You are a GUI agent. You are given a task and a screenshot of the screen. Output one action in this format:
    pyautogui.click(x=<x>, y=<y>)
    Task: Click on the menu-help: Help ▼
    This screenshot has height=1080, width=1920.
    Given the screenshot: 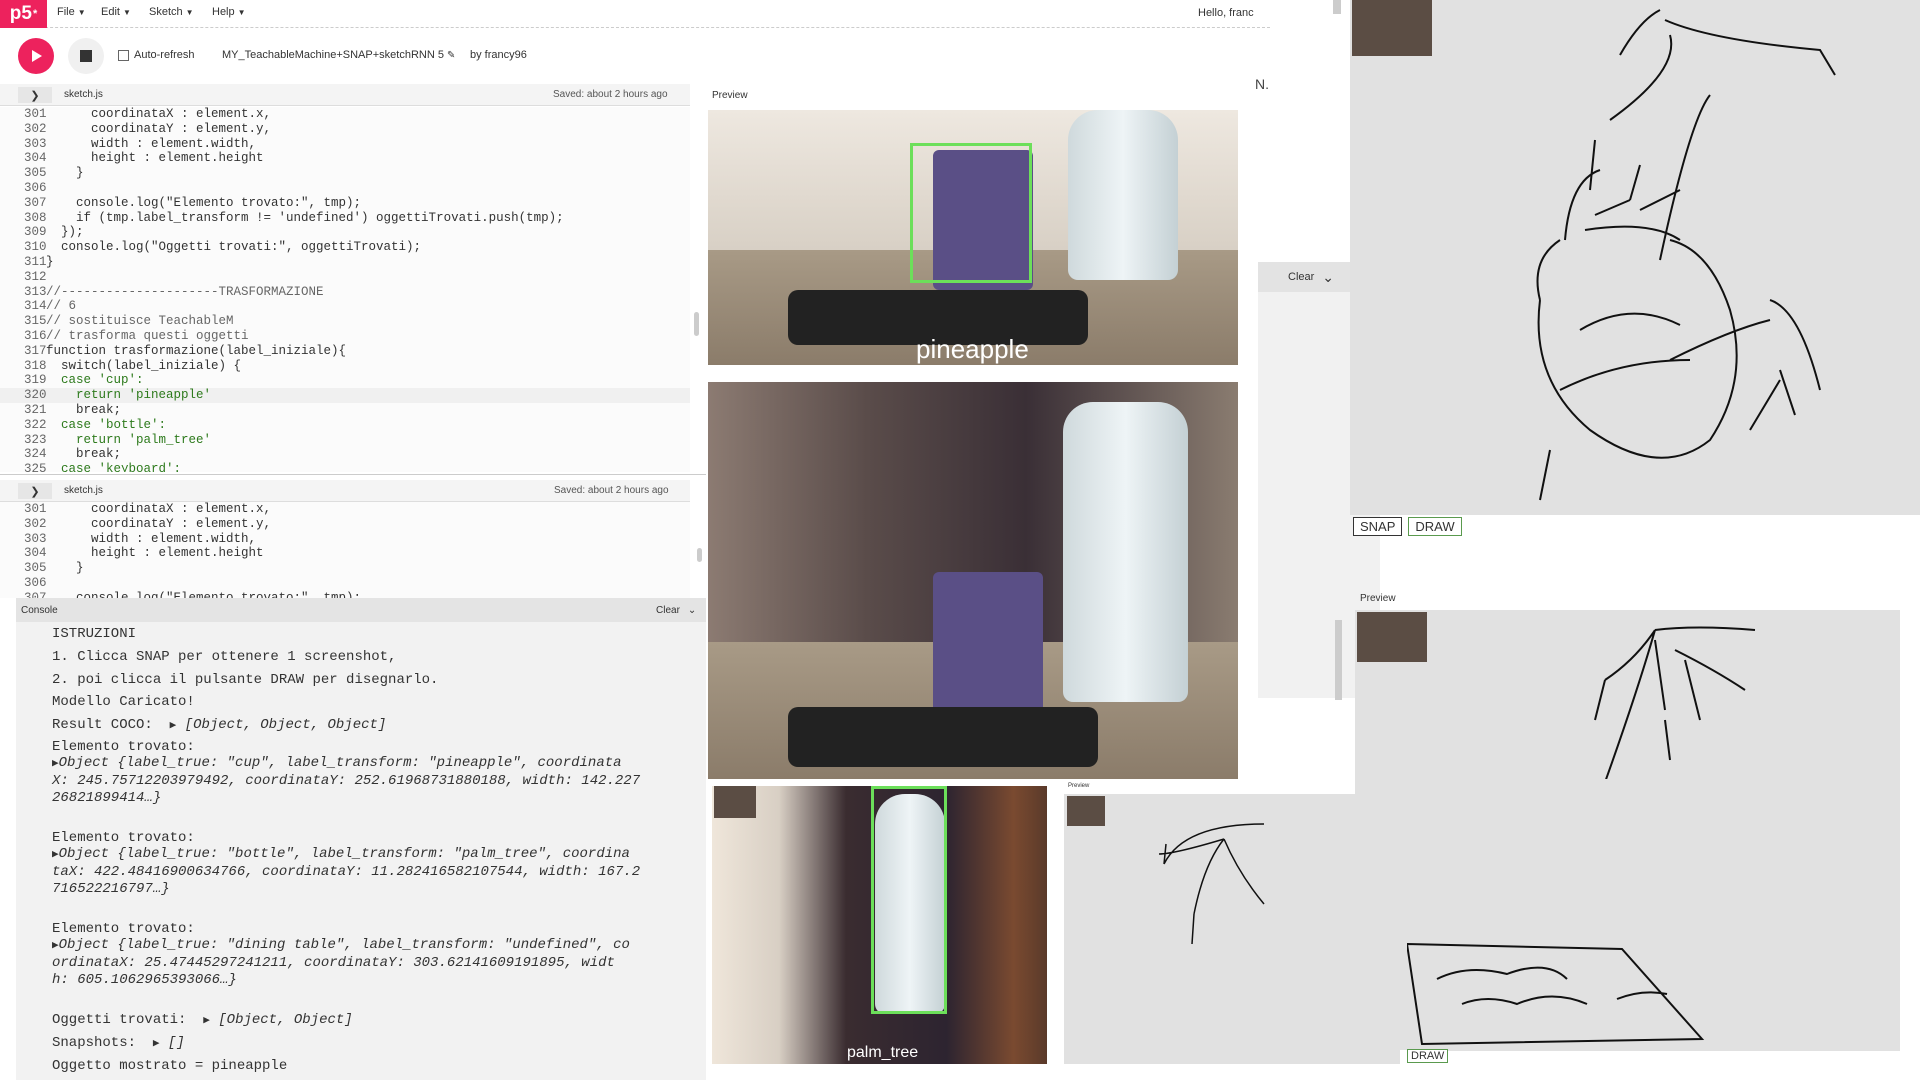 What is the action you would take?
    pyautogui.click(x=229, y=12)
    